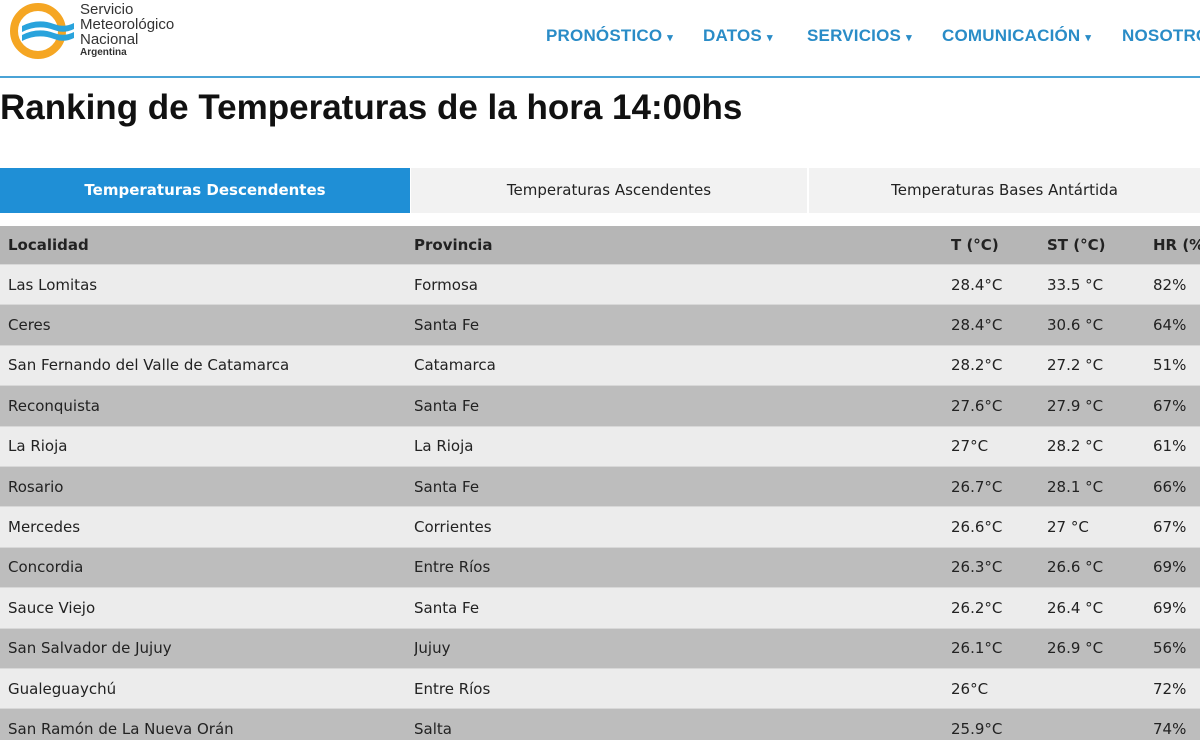  I want to click on column-header-localidad: Localidad, so click(208, 245).